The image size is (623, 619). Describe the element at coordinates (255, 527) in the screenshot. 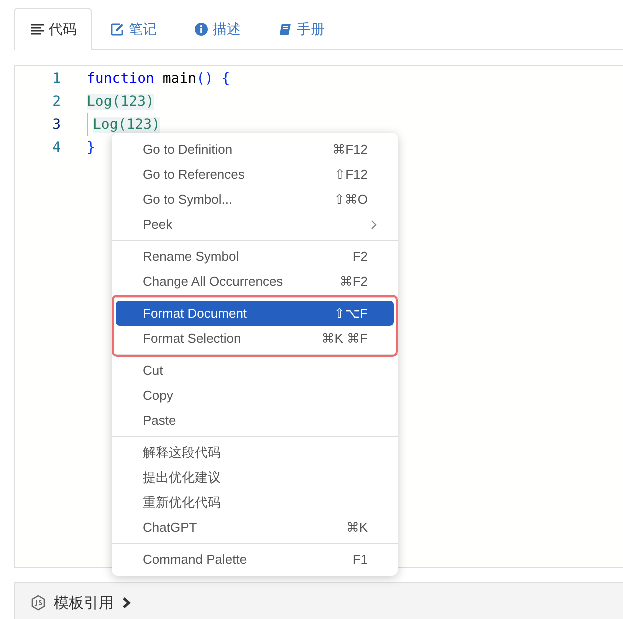

I see `menu-item: ChatGPT ⌘K` at that location.